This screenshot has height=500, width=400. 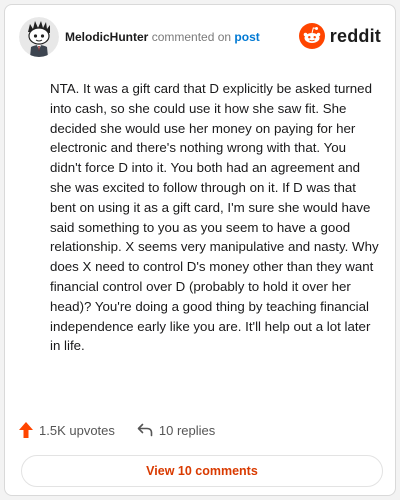 I want to click on replies-count: 10 replies, so click(x=187, y=430).